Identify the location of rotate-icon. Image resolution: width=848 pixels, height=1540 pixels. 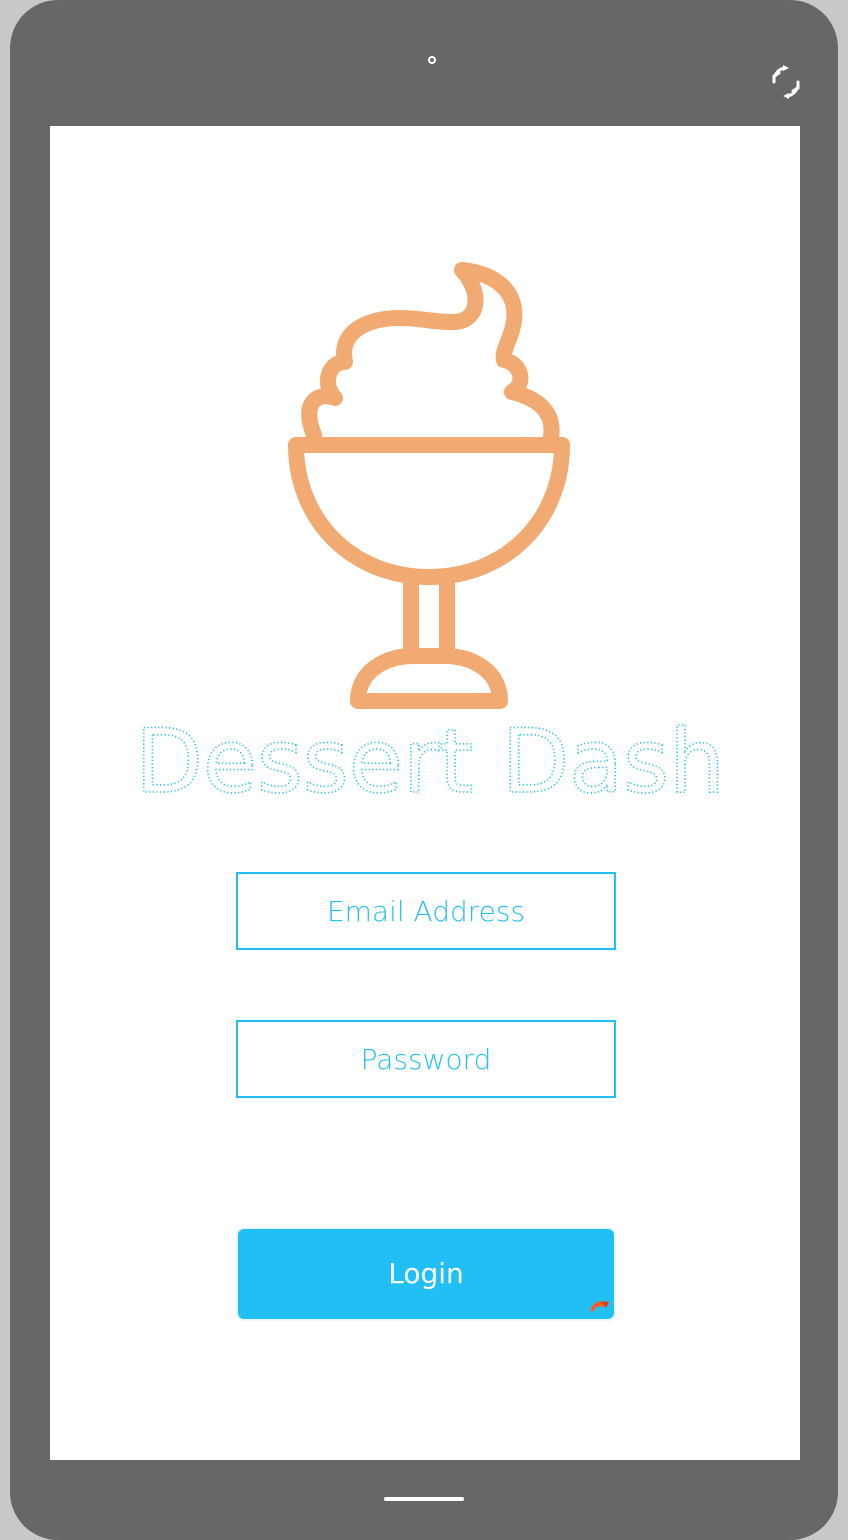
(786, 82).